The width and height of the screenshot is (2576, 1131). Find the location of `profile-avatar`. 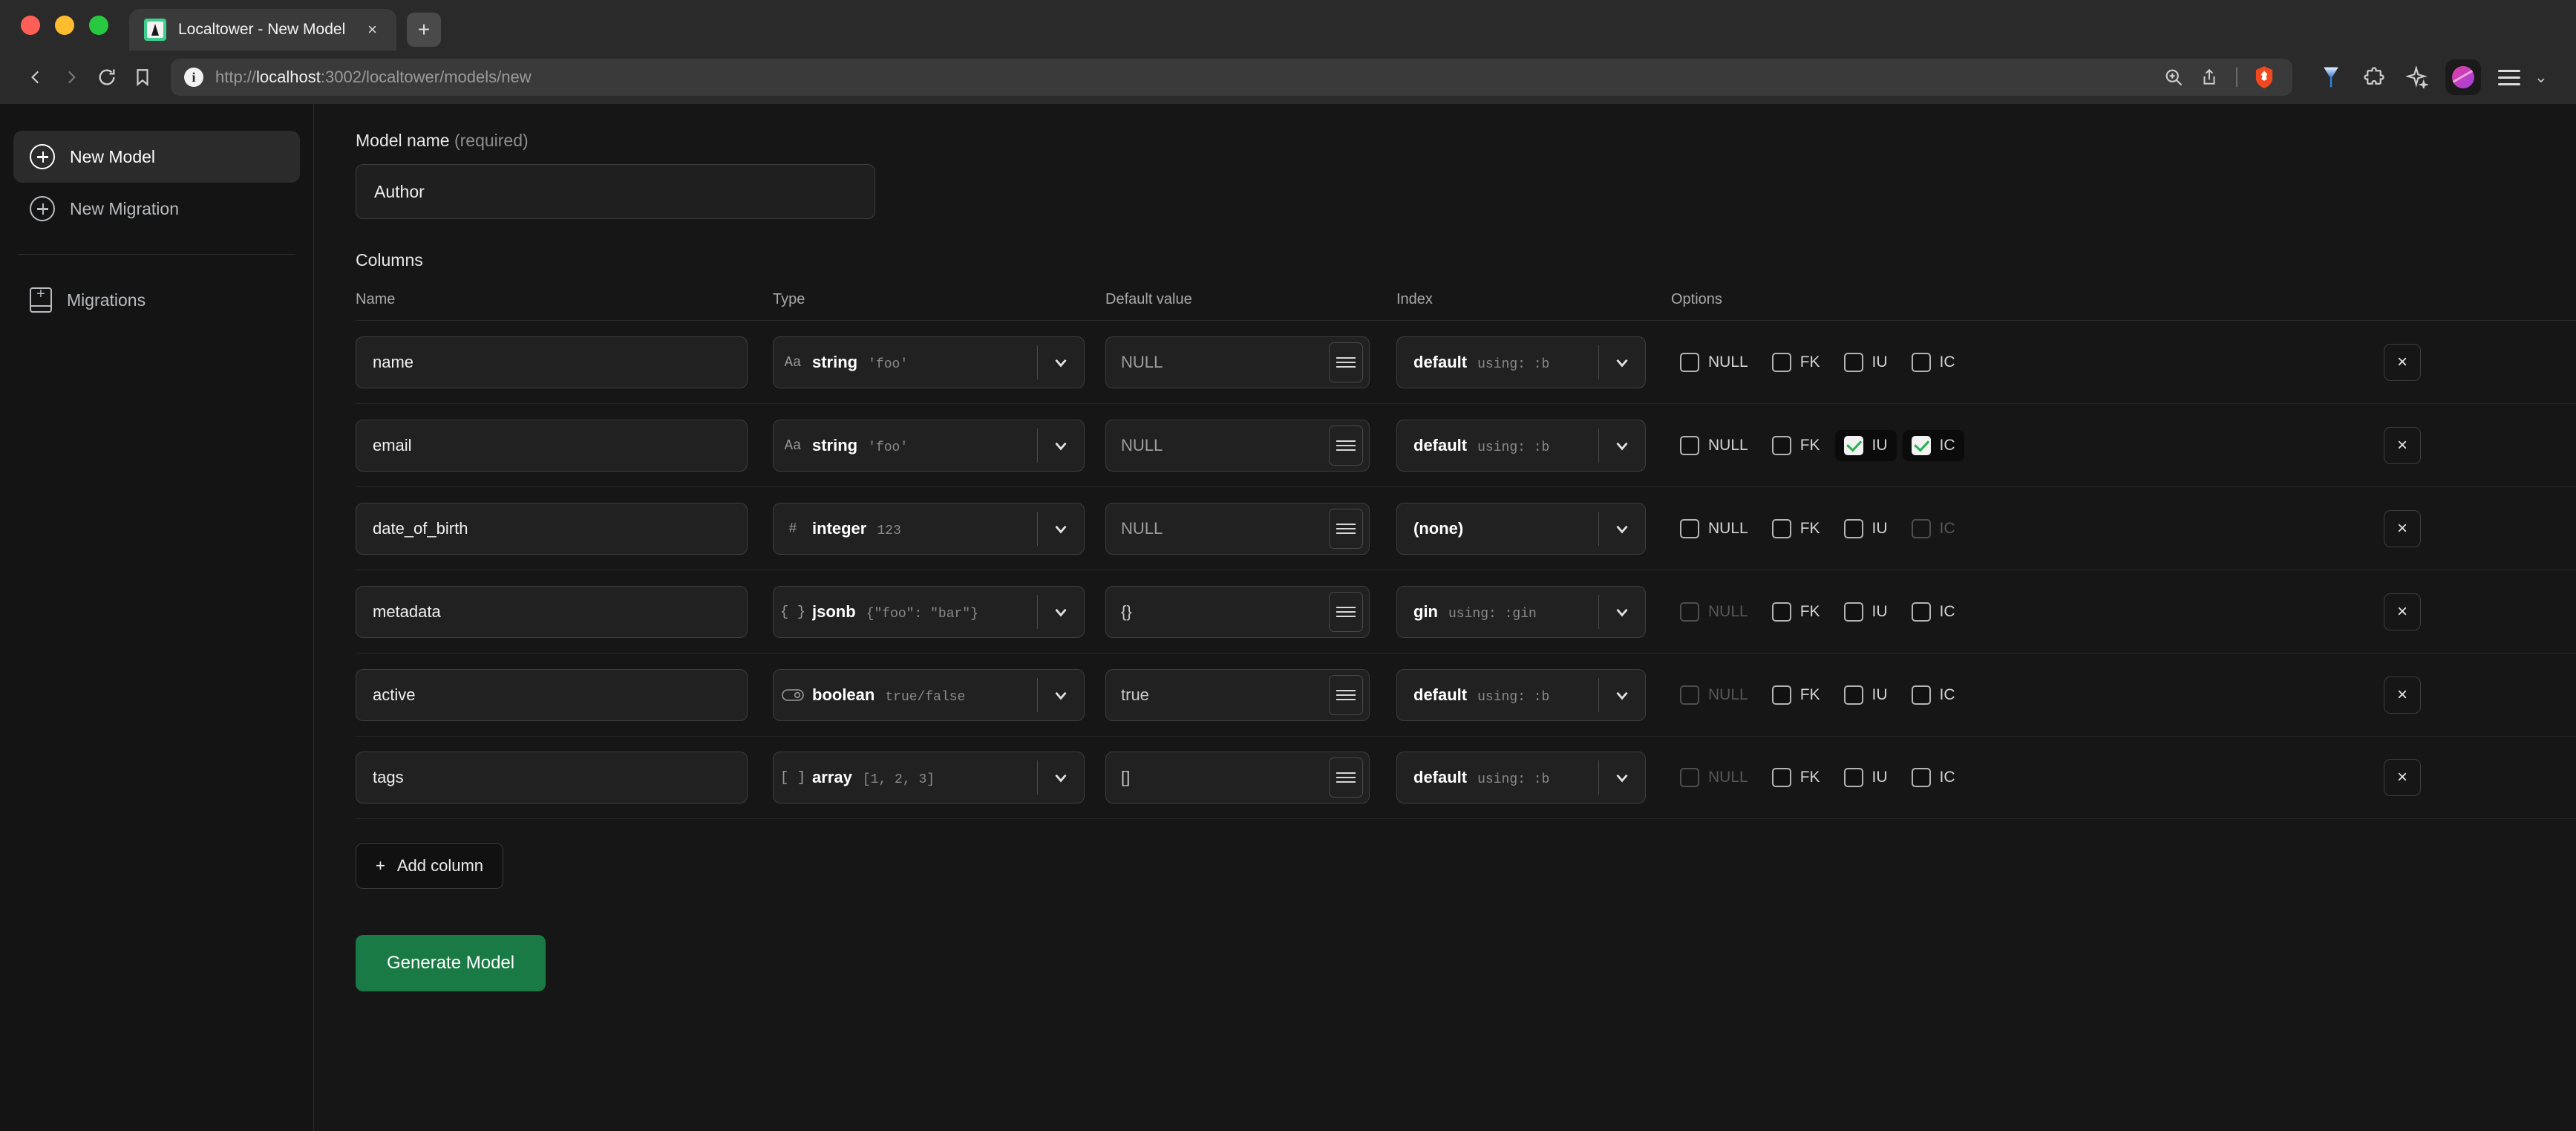

profile-avatar is located at coordinates (2463, 77).